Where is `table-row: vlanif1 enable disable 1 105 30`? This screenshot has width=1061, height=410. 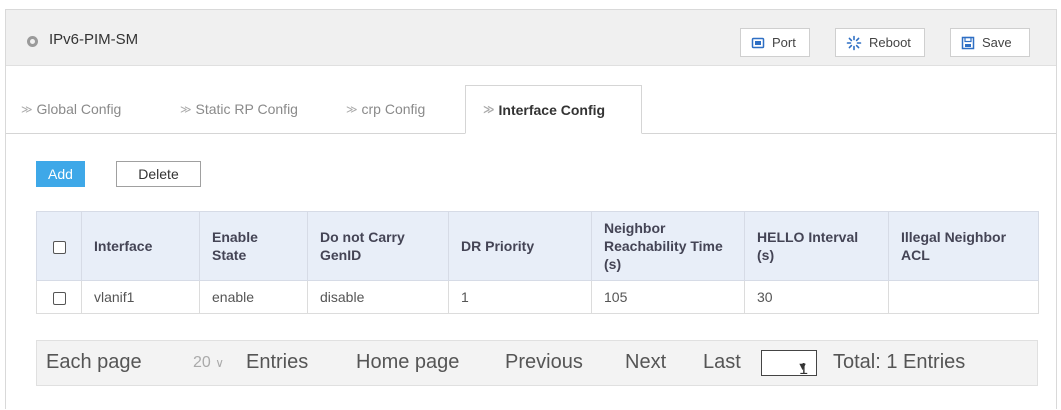 table-row: vlanif1 enable disable 1 105 30 is located at coordinates (537, 297).